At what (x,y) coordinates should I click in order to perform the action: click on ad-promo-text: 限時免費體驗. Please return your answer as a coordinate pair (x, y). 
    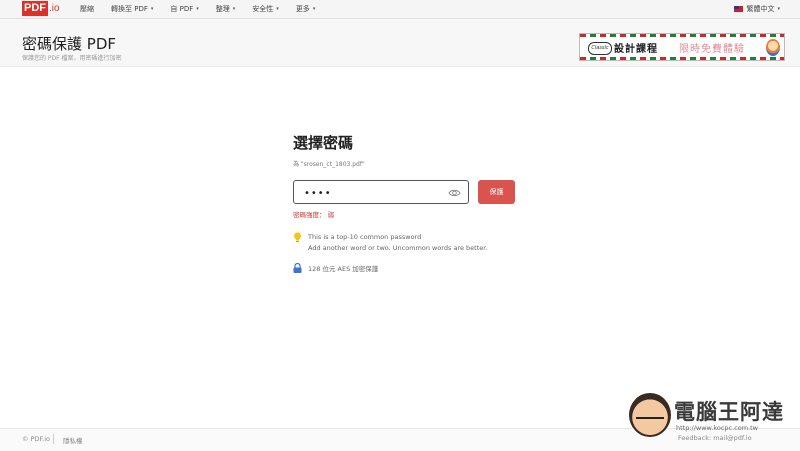
    Looking at the image, I should click on (712, 49).